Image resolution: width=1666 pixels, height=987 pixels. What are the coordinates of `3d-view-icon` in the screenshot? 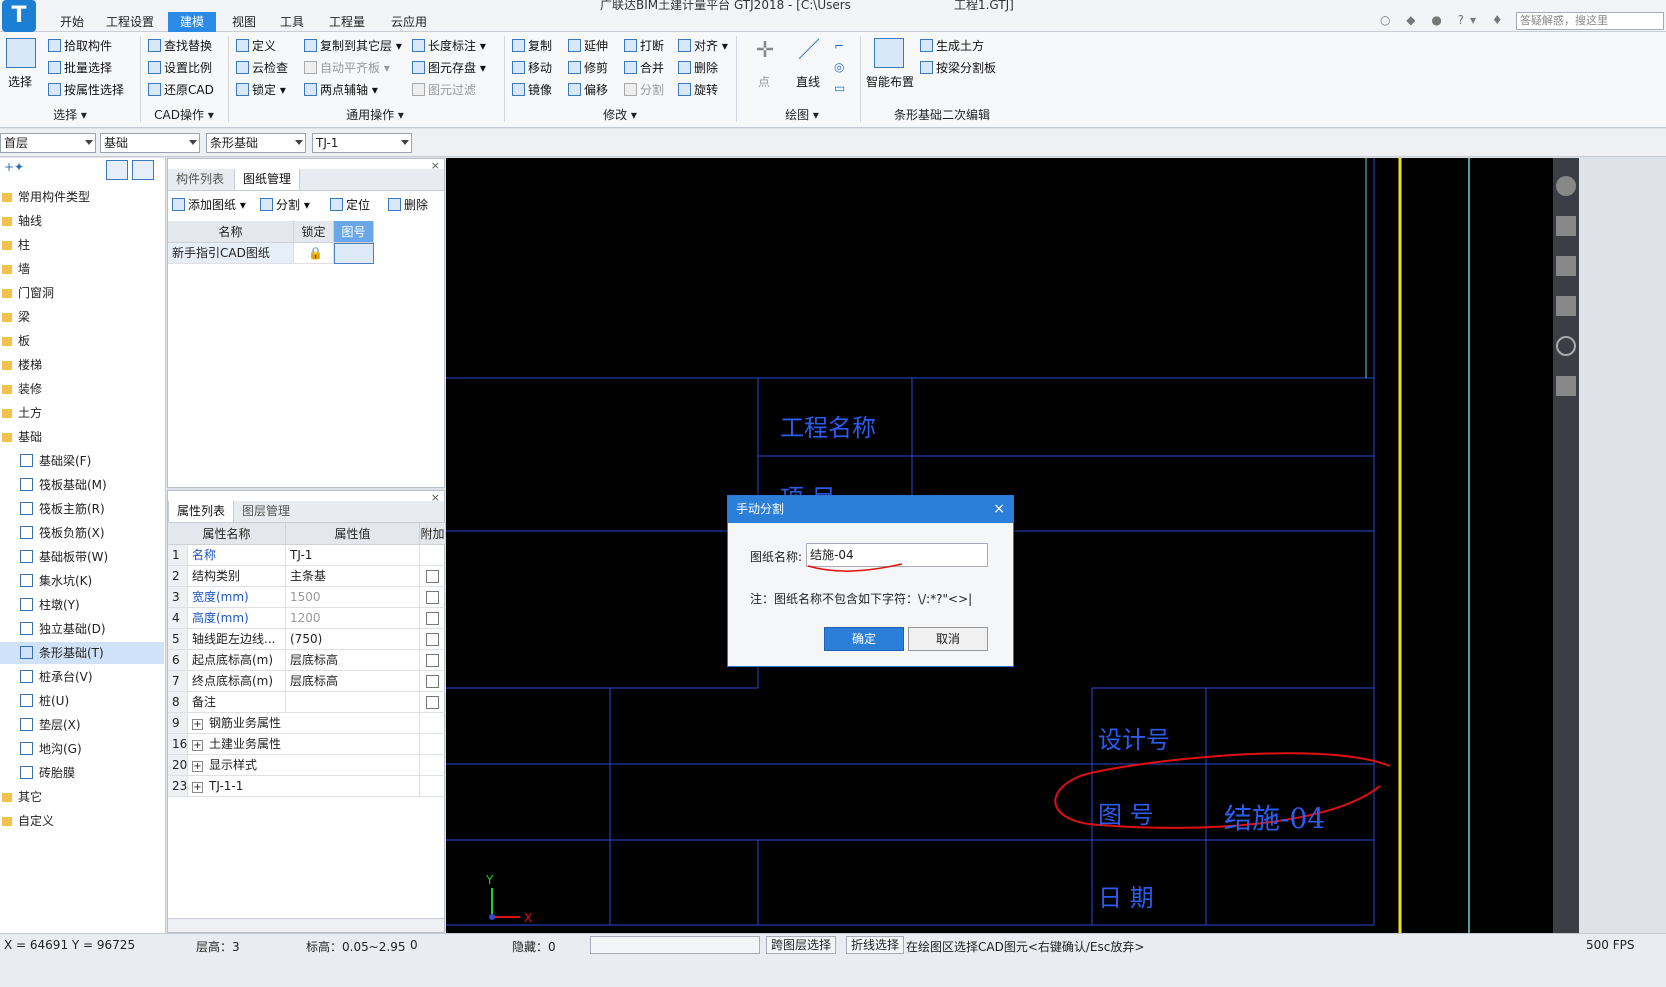 It's located at (1566, 186).